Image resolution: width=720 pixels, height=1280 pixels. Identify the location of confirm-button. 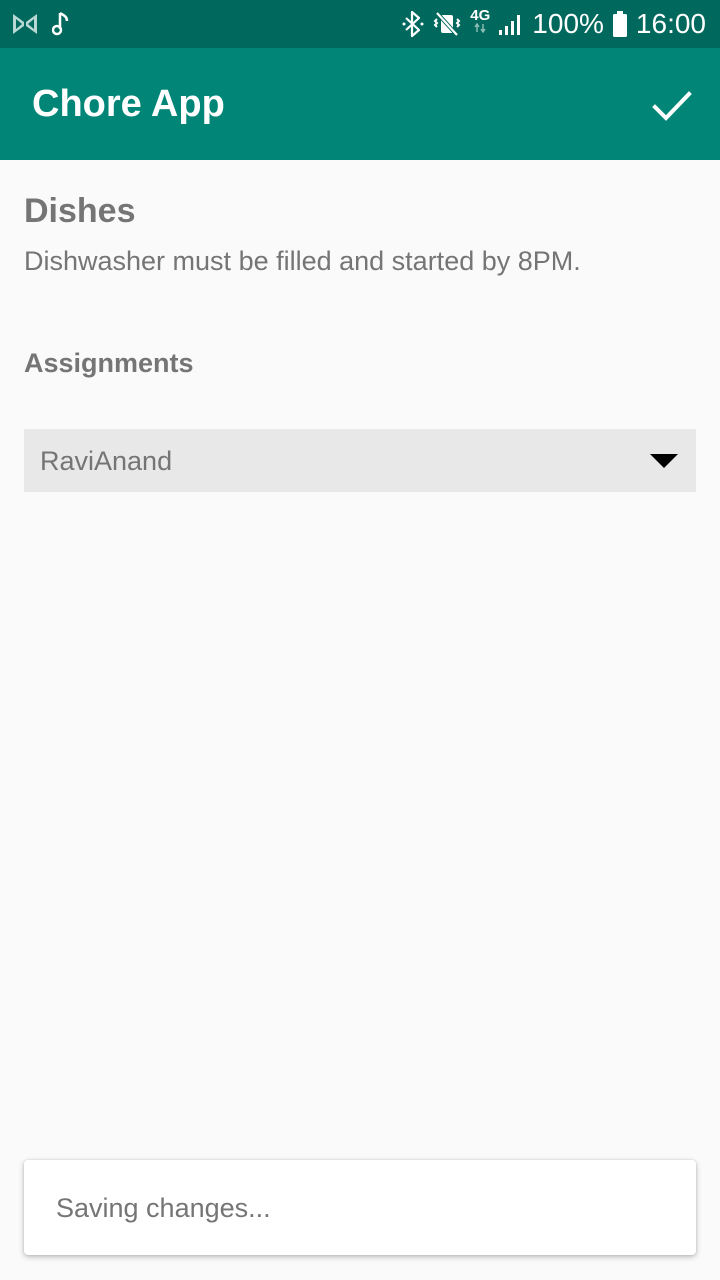
(672, 106).